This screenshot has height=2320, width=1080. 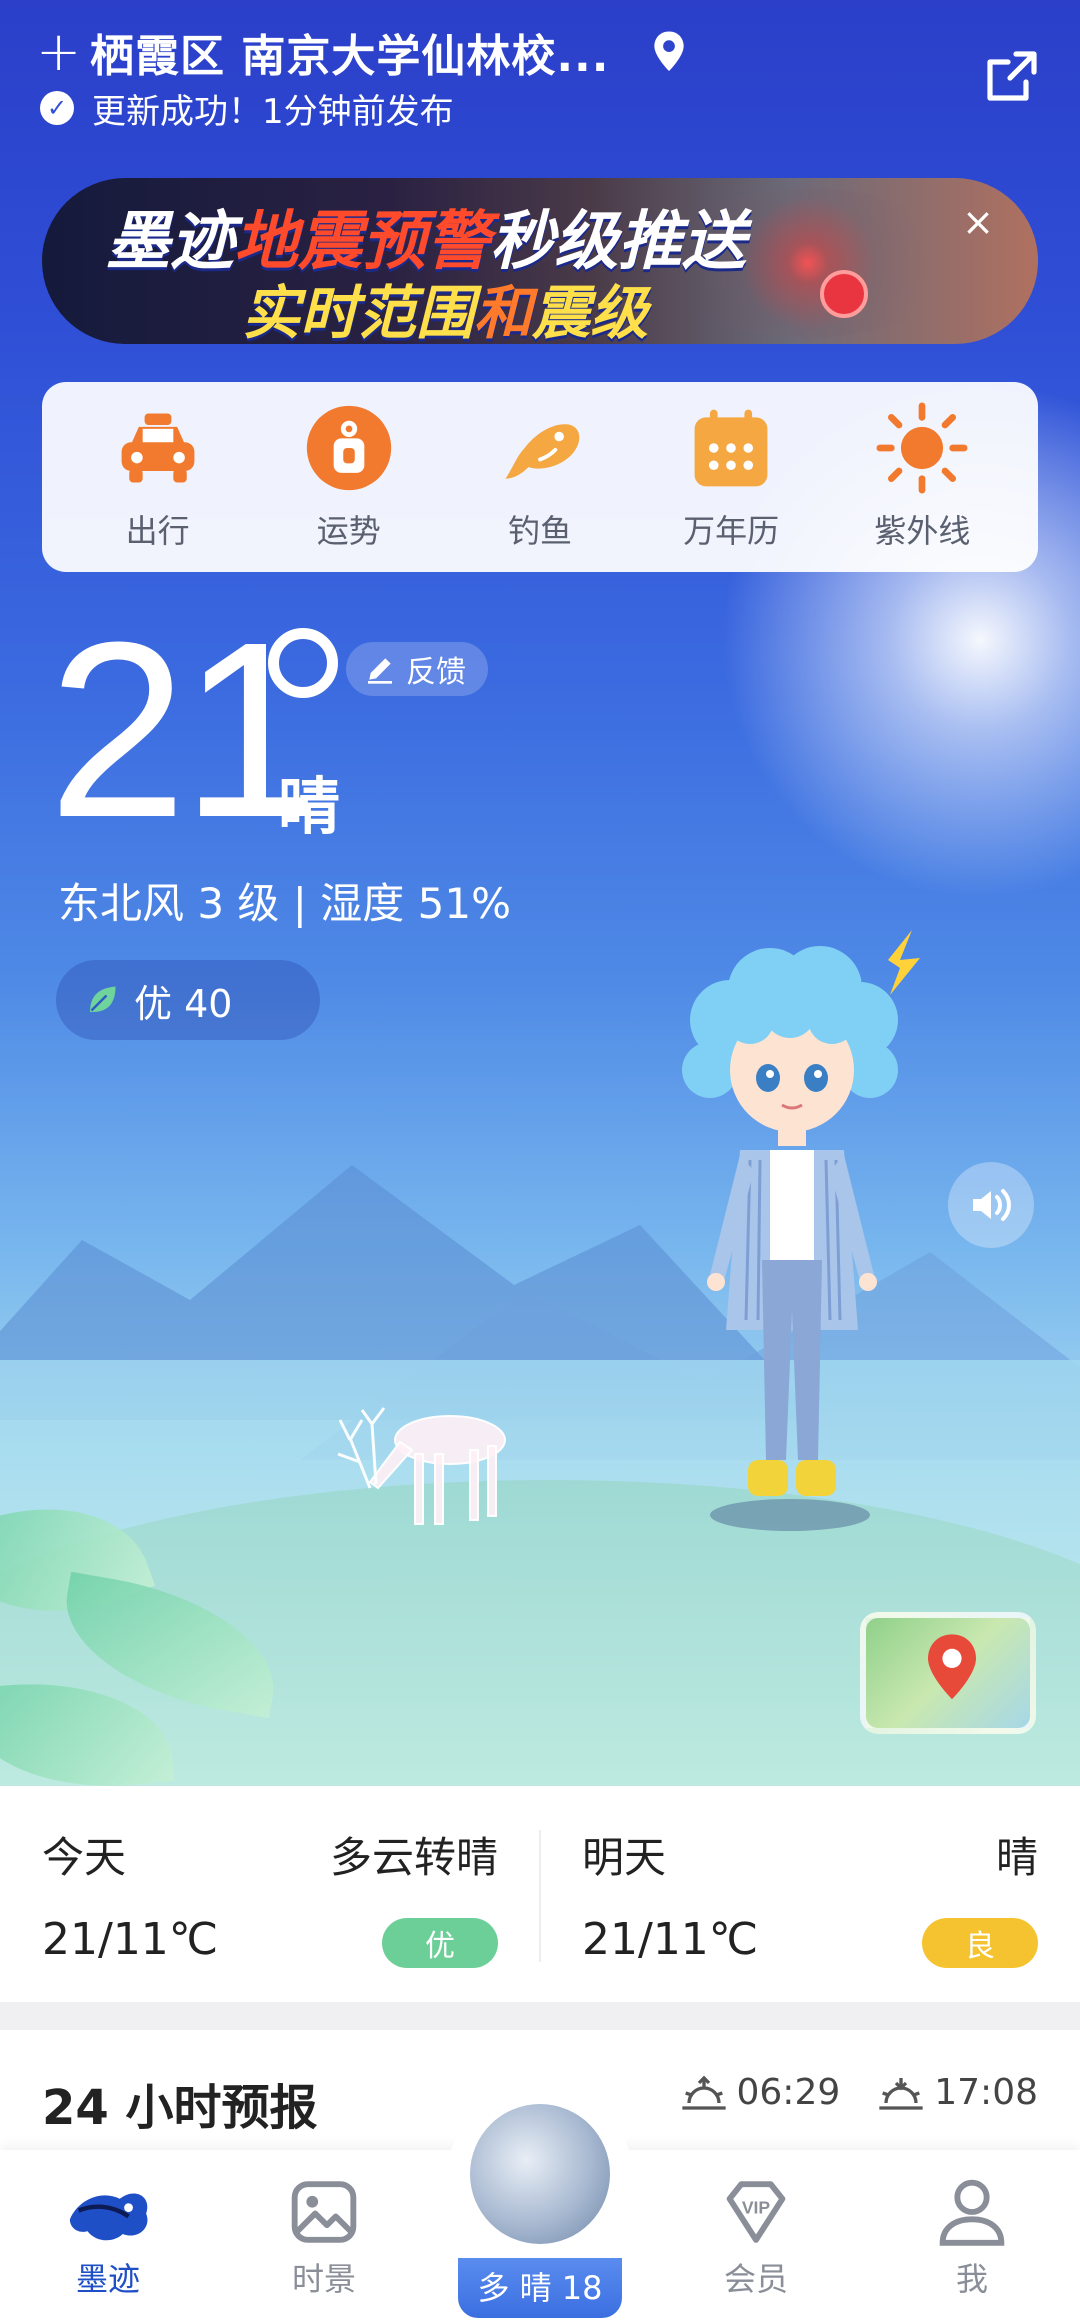 I want to click on banner-close-button: ×, so click(x=978, y=222).